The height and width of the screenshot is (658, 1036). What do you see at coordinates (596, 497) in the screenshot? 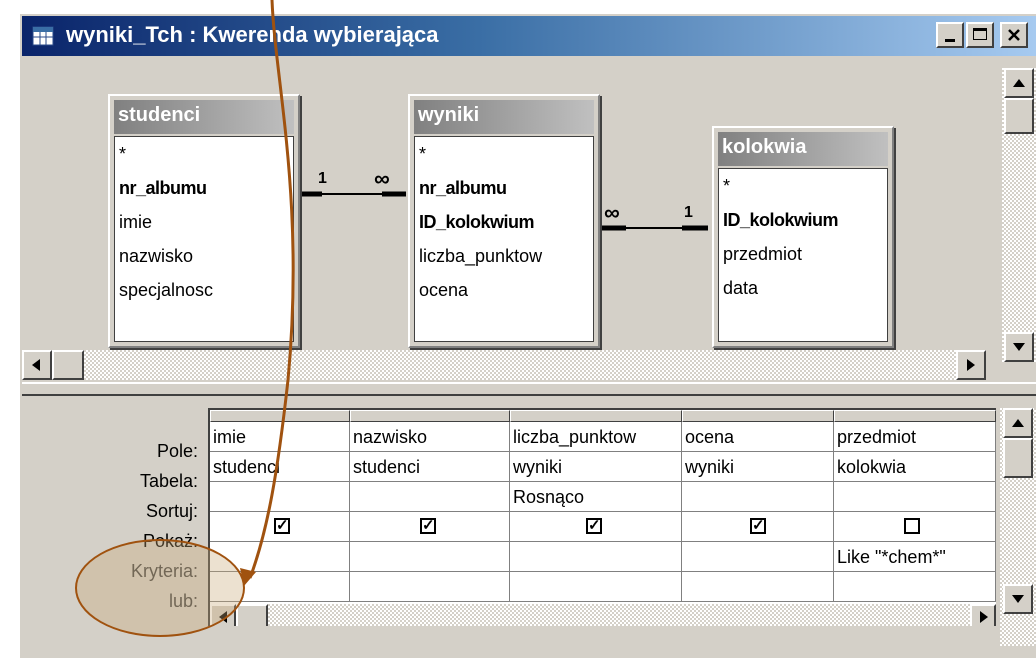
I see `cell-sortuj: Rosnąco` at bounding box center [596, 497].